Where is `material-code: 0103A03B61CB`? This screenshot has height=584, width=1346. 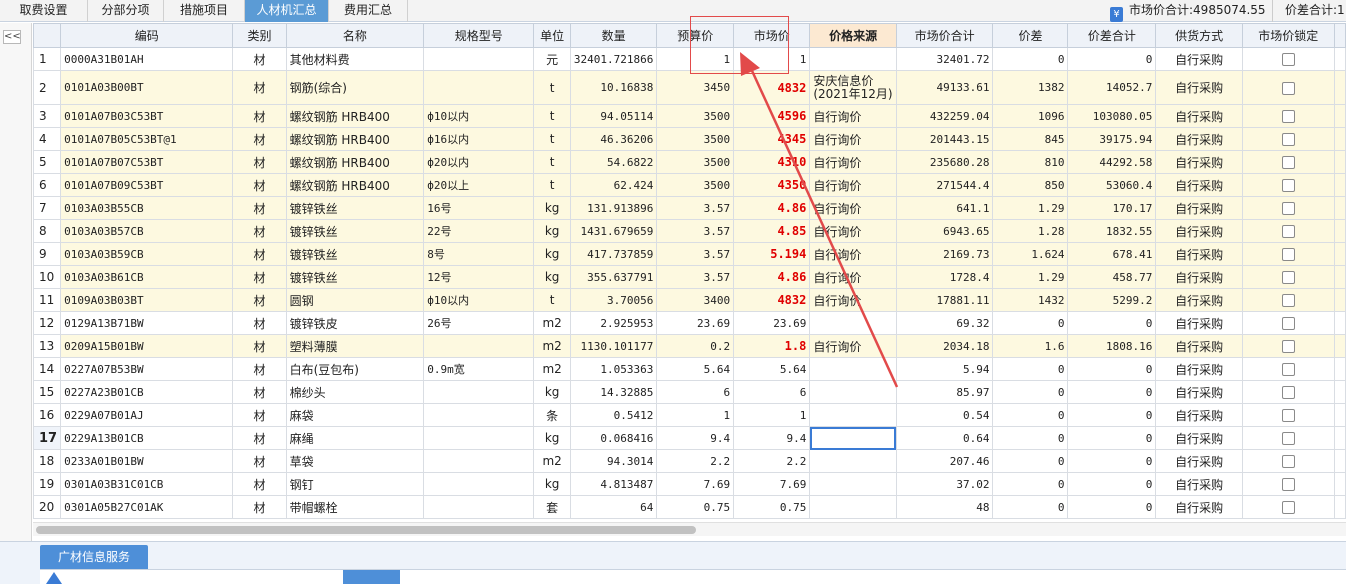
material-code: 0103A03B61CB is located at coordinates (147, 277).